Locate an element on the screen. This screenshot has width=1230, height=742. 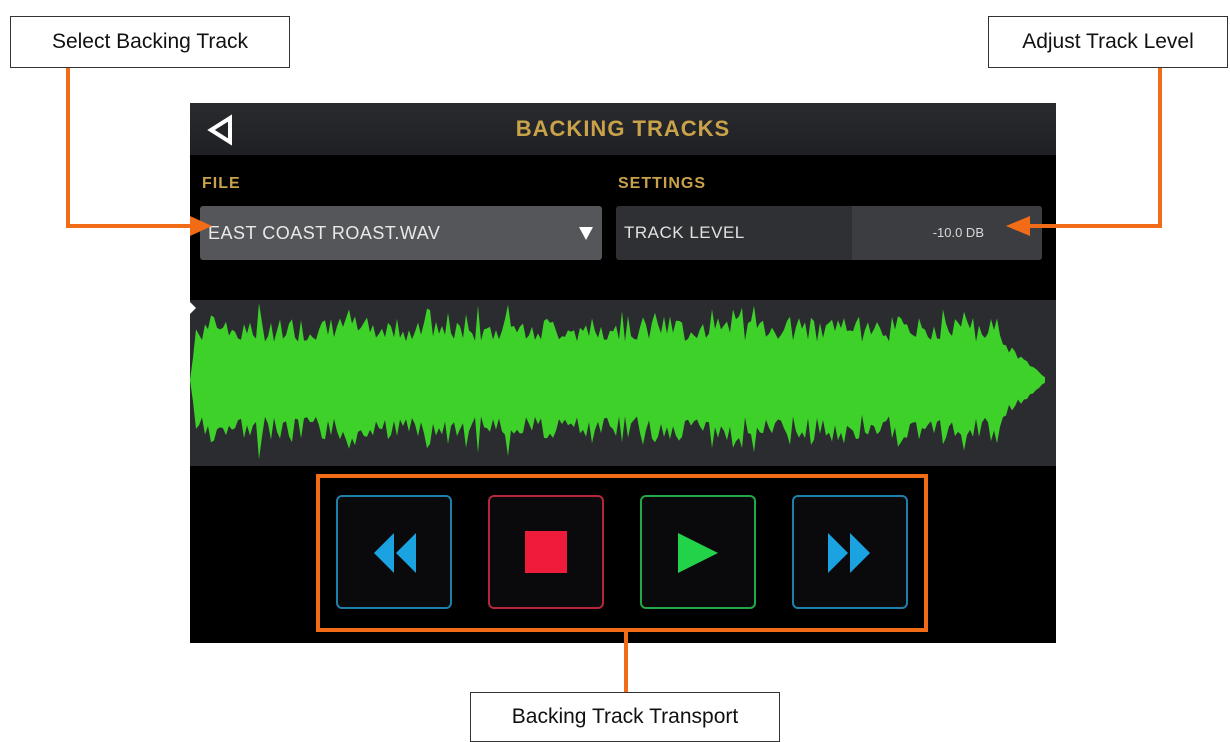
callout-backing-track-transport: Backing Track Transport is located at coordinates (625, 717).